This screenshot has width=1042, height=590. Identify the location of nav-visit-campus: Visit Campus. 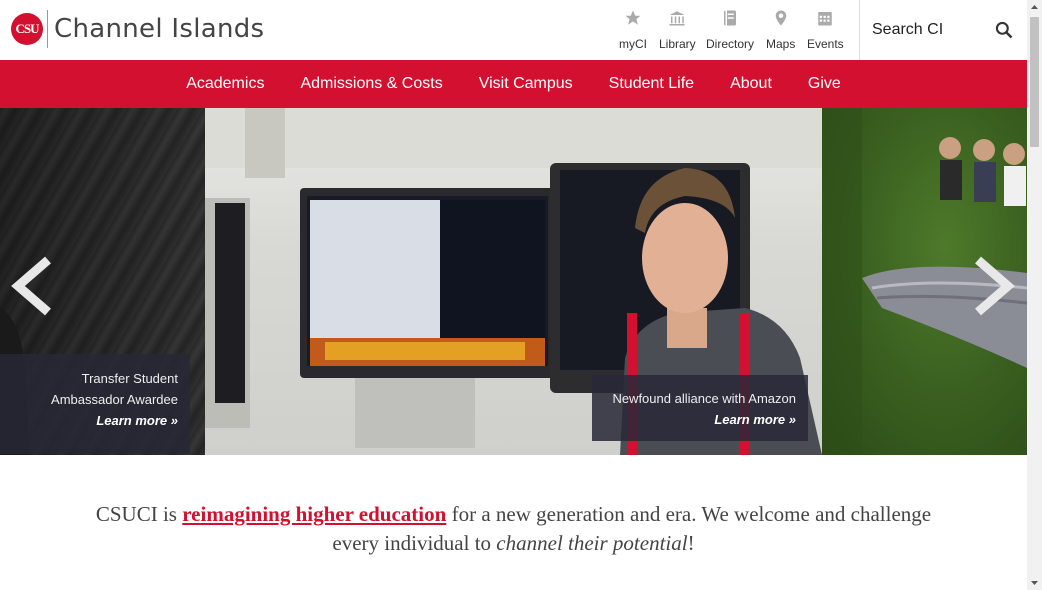
(526, 84).